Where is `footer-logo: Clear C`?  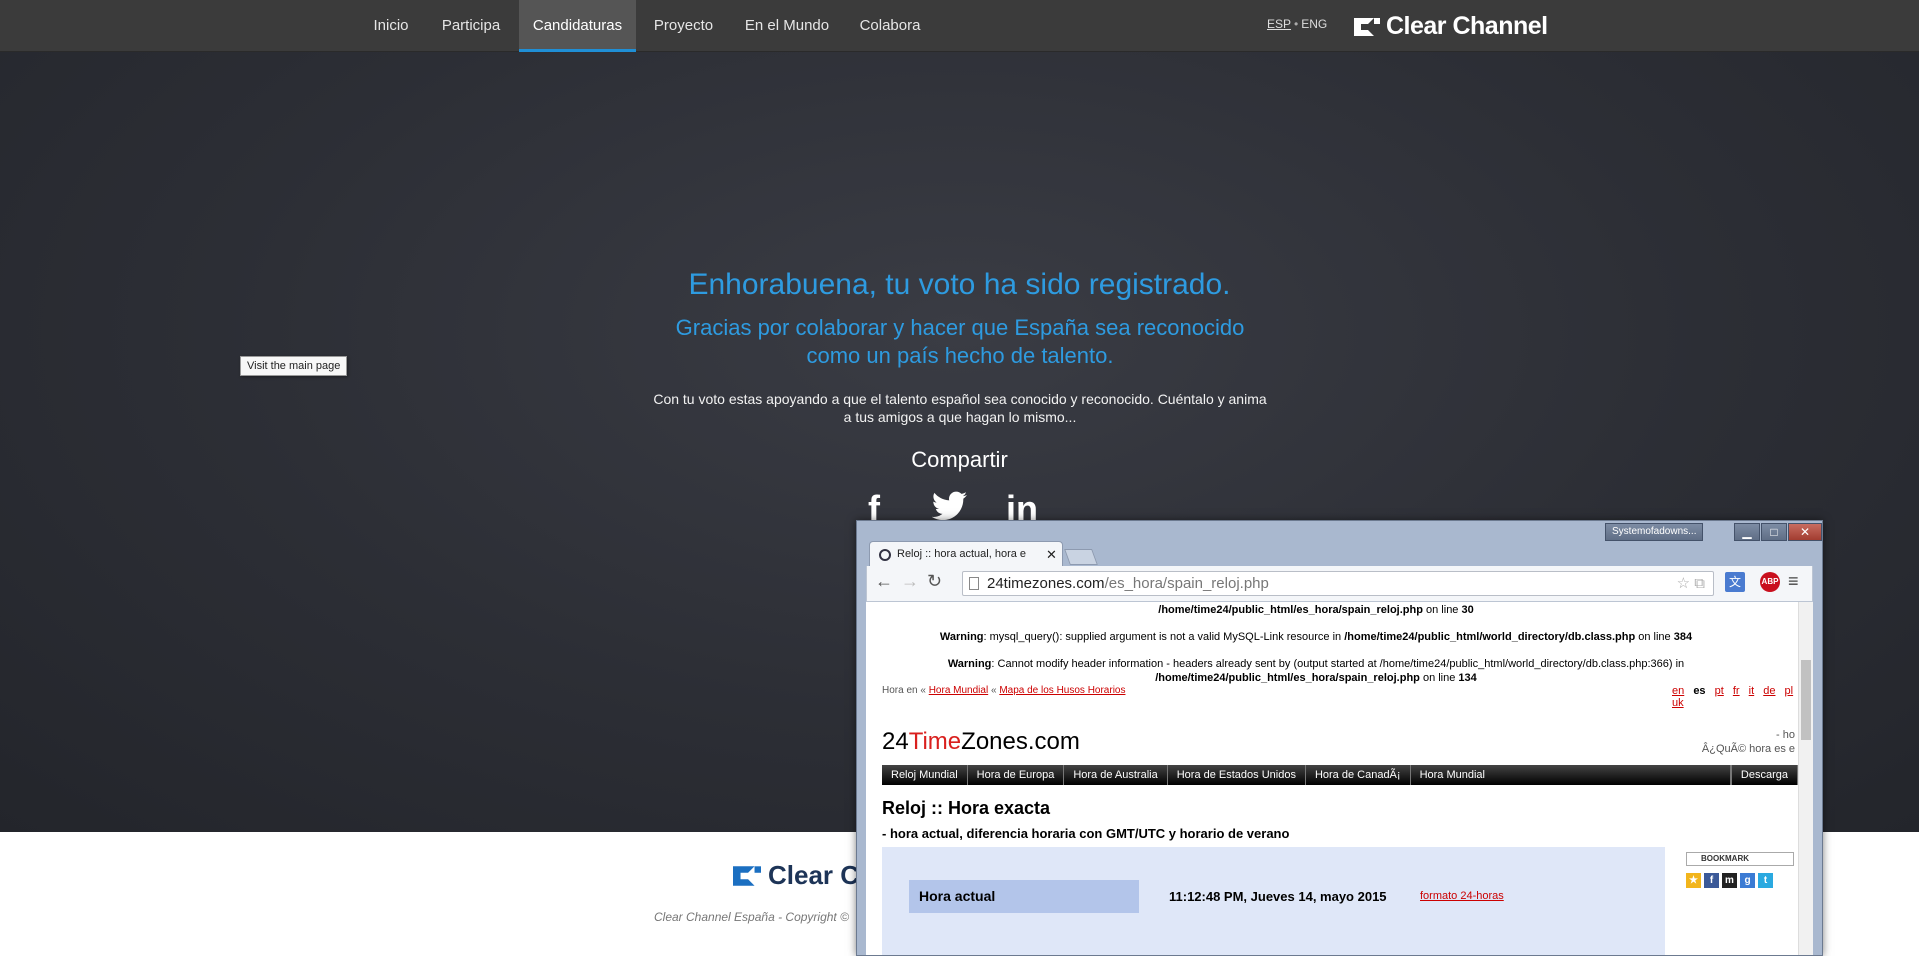 footer-logo: Clear C is located at coordinates (794, 875).